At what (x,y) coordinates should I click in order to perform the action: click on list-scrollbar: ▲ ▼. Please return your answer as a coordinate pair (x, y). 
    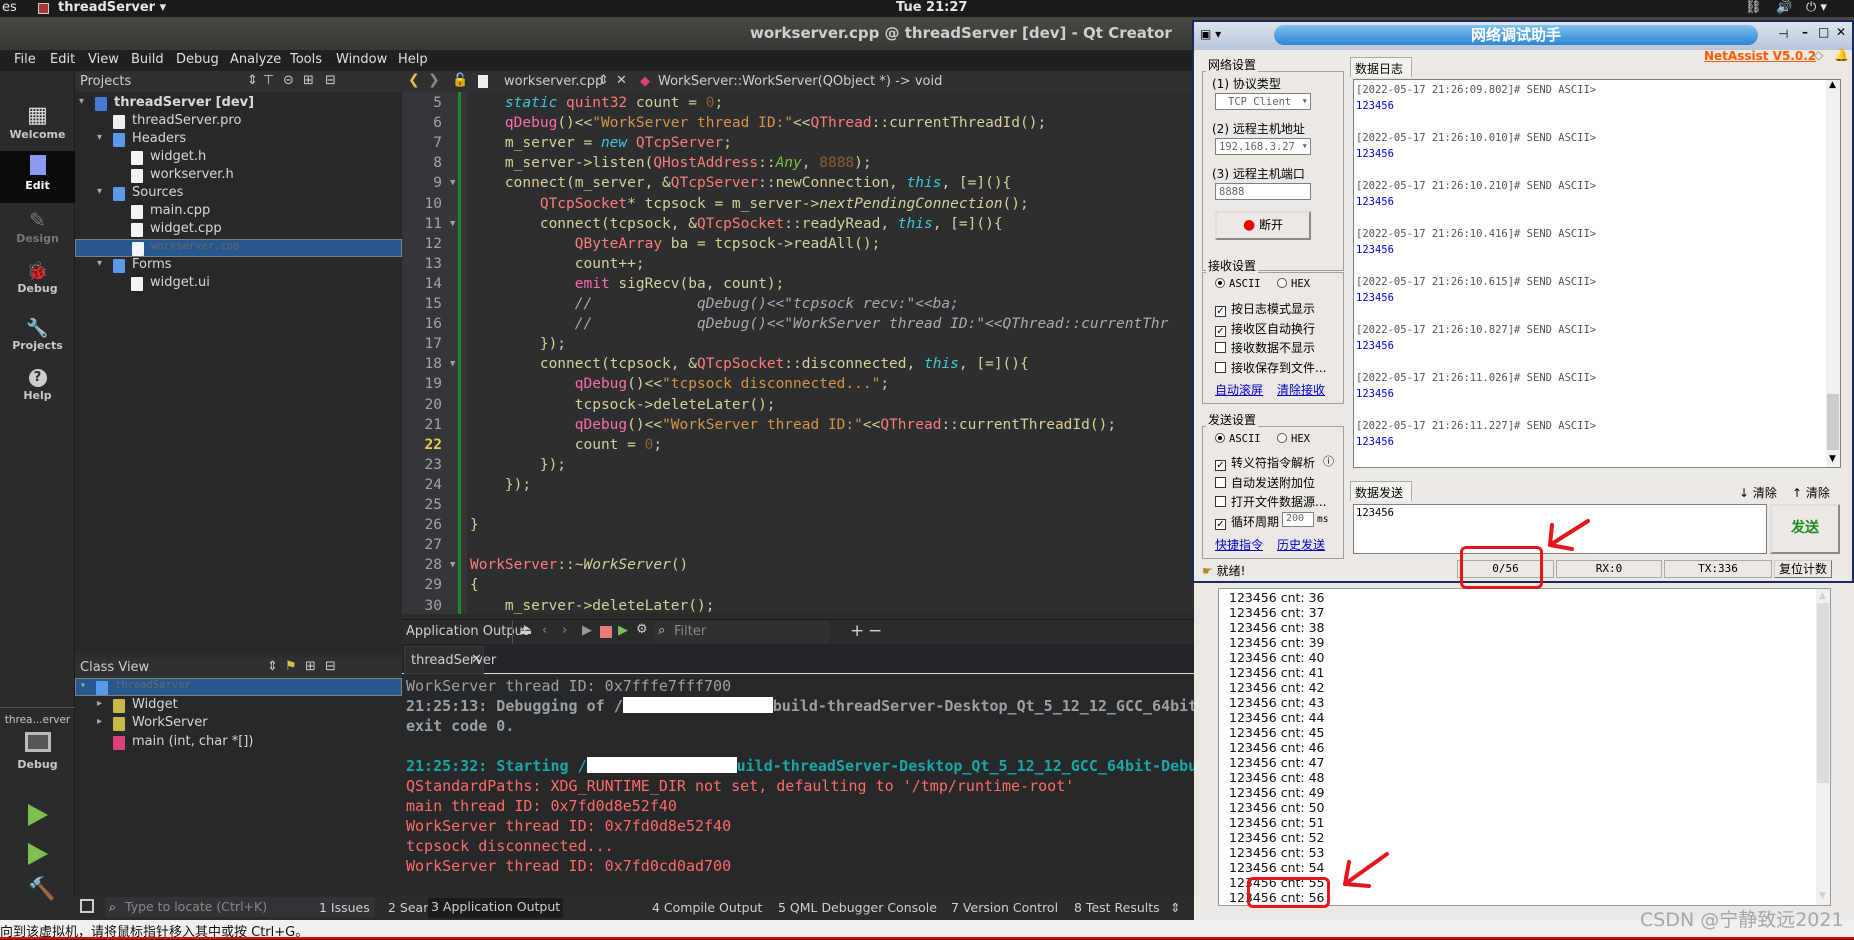
    Looking at the image, I should click on (1823, 747).